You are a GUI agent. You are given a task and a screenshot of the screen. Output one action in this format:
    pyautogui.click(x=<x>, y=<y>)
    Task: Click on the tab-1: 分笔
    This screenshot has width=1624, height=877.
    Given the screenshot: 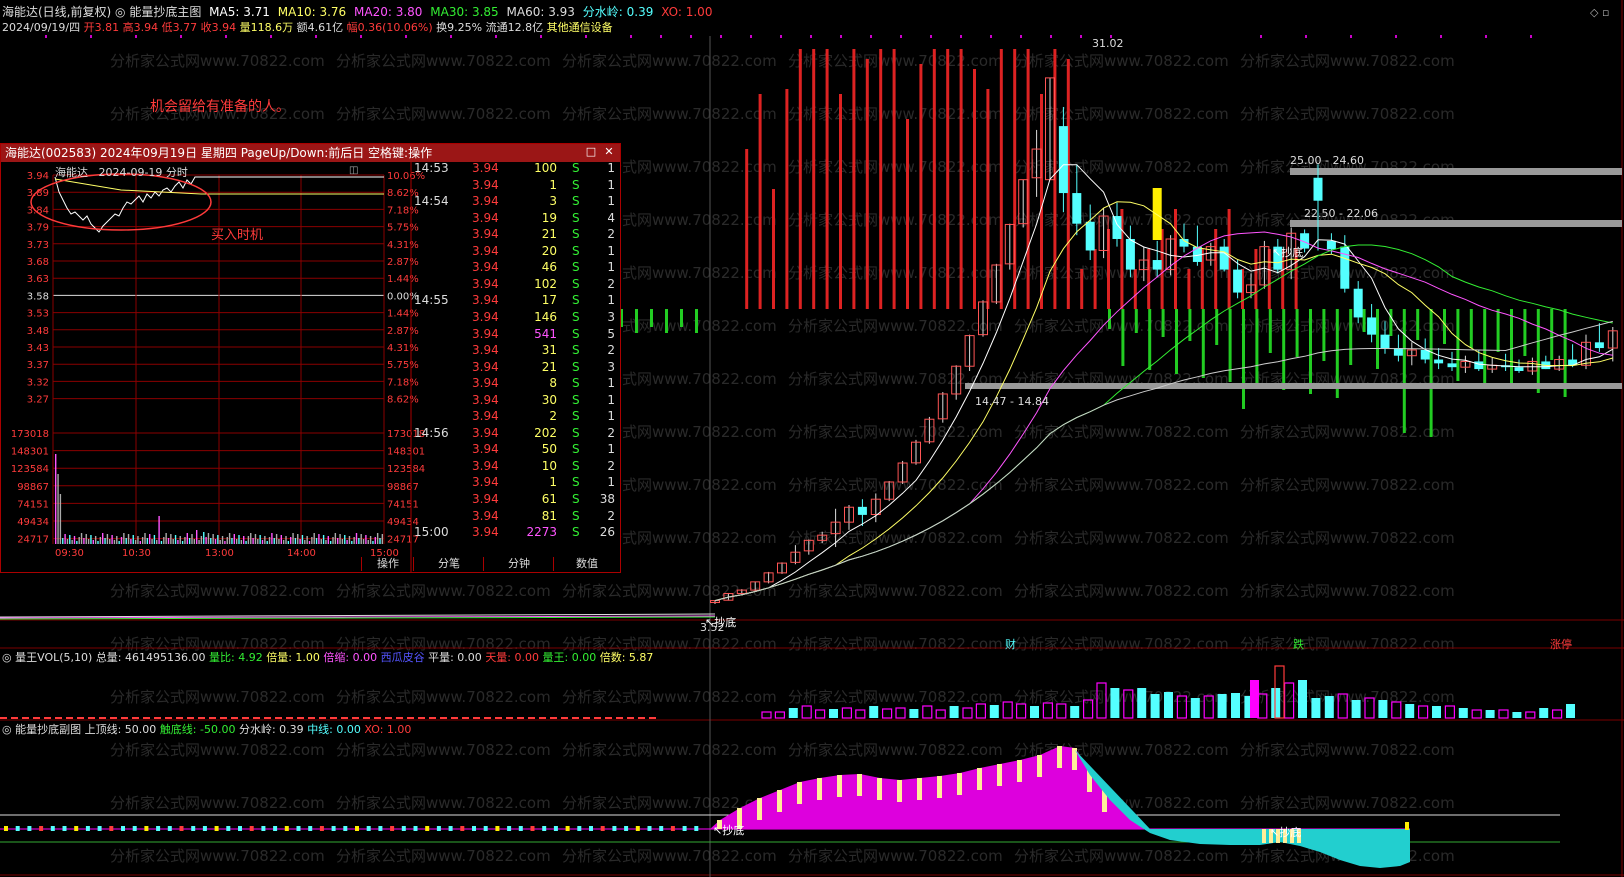 What is the action you would take?
    pyautogui.click(x=448, y=564)
    